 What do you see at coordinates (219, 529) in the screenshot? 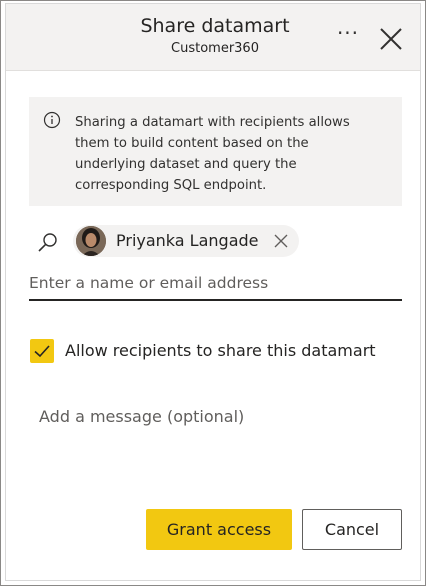
I see `grant-access-button: Grant access` at bounding box center [219, 529].